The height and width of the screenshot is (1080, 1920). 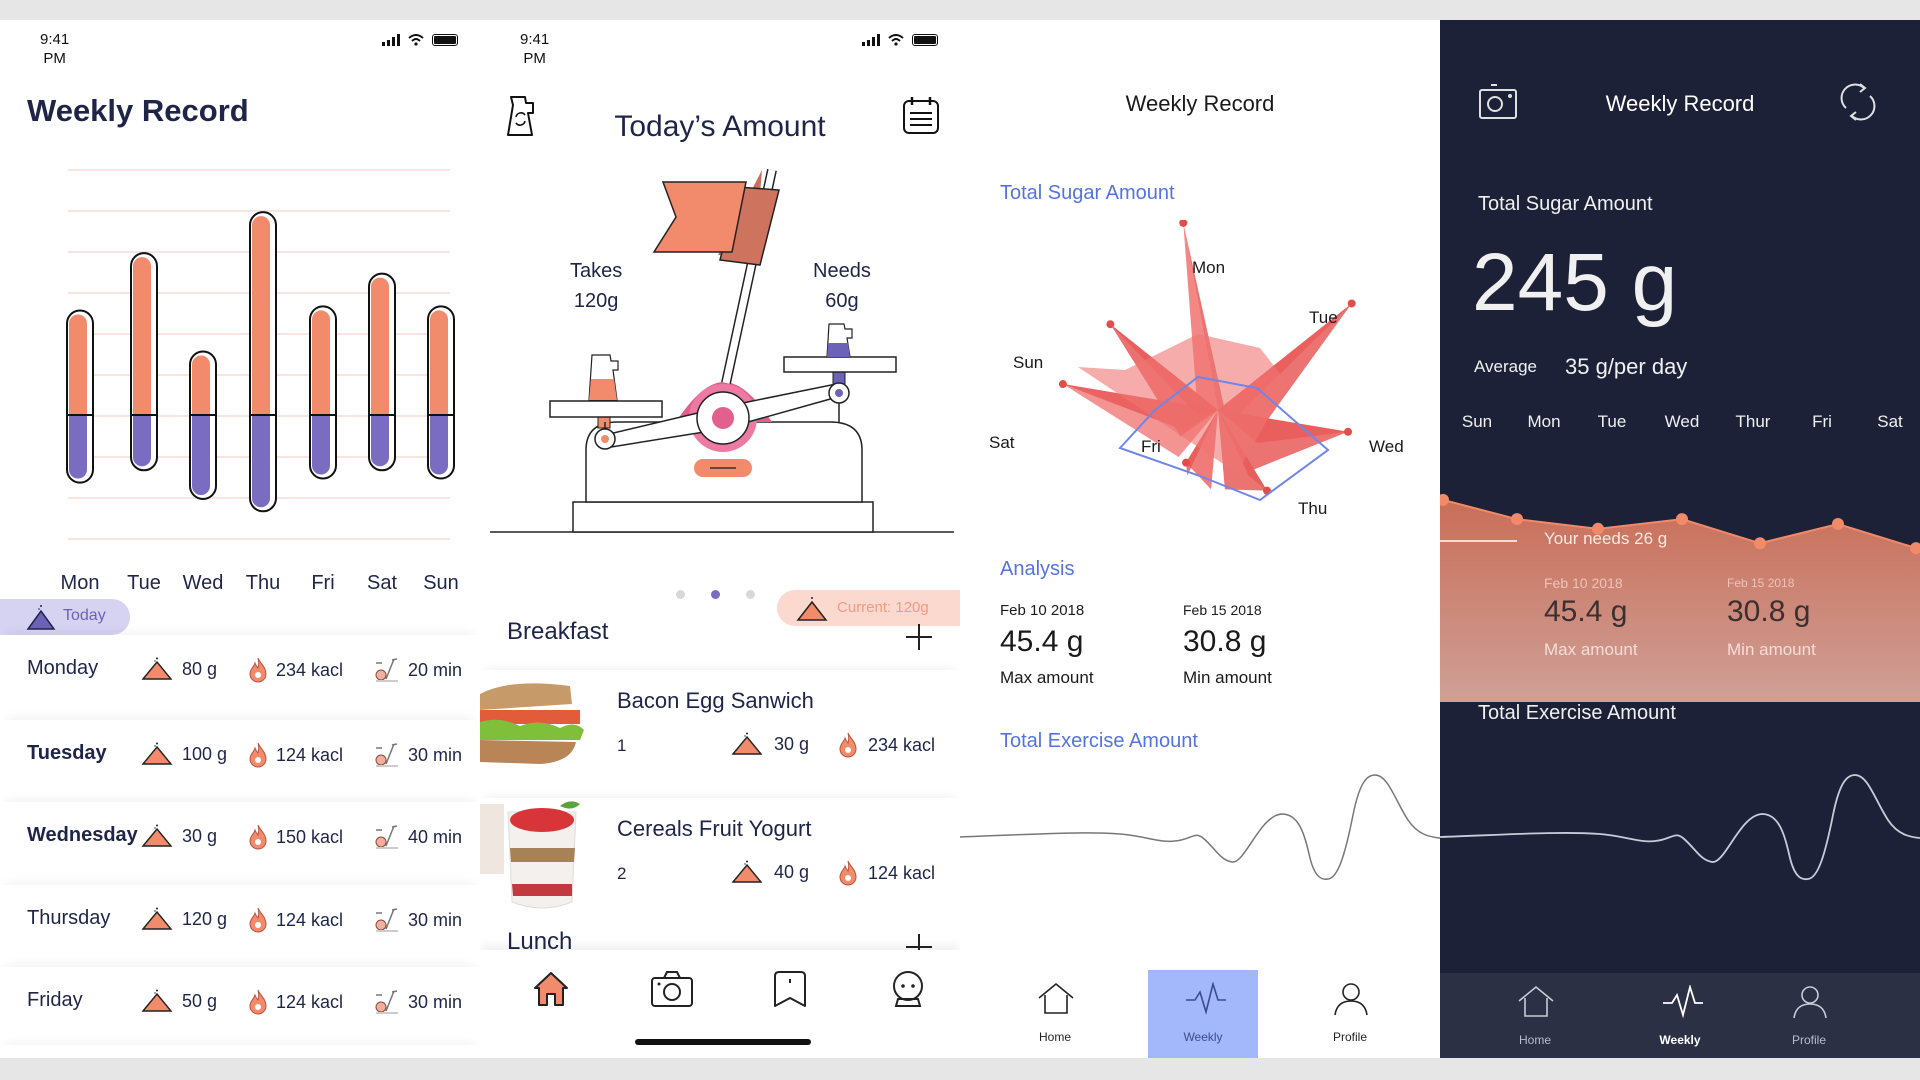 I want to click on page-indicator, so click(x=715, y=594).